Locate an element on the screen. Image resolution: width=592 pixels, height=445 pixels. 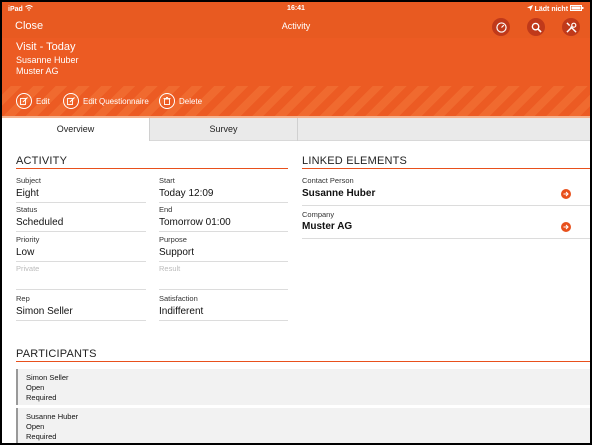
participant-name: Susanne Huber is located at coordinates (52, 416).